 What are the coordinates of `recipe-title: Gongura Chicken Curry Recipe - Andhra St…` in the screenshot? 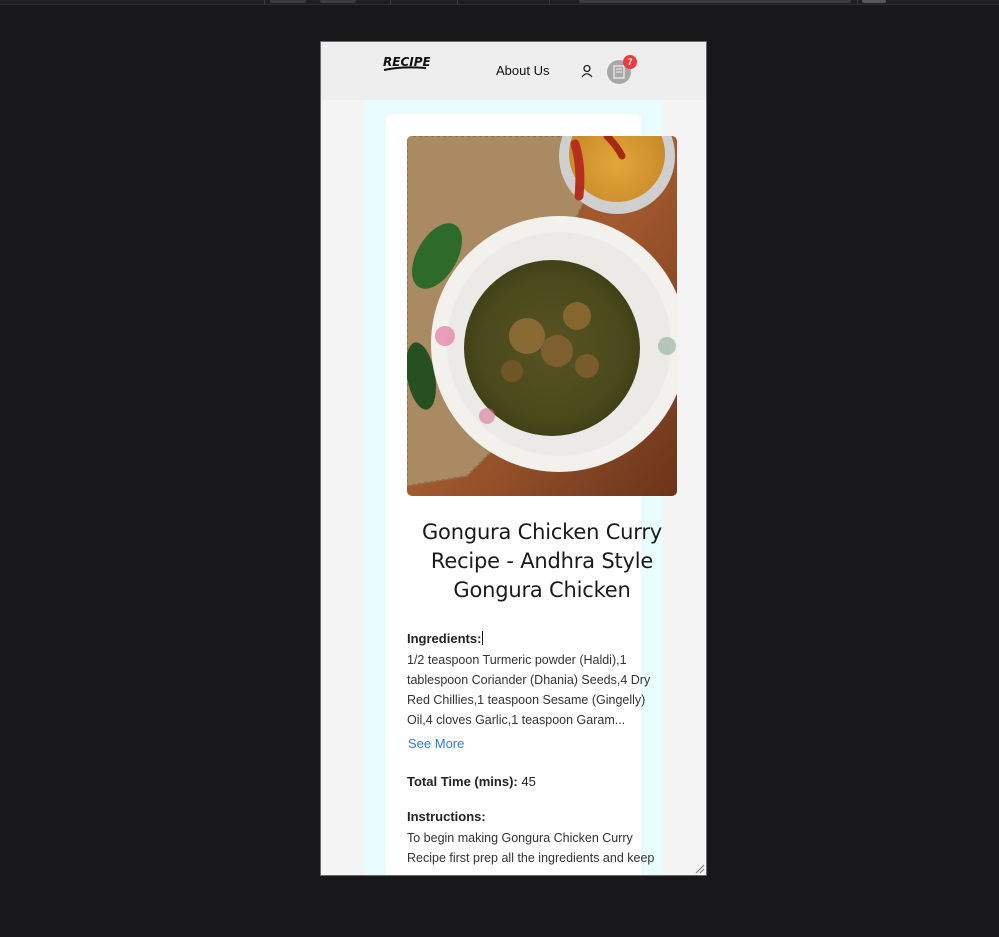 It's located at (542, 561).